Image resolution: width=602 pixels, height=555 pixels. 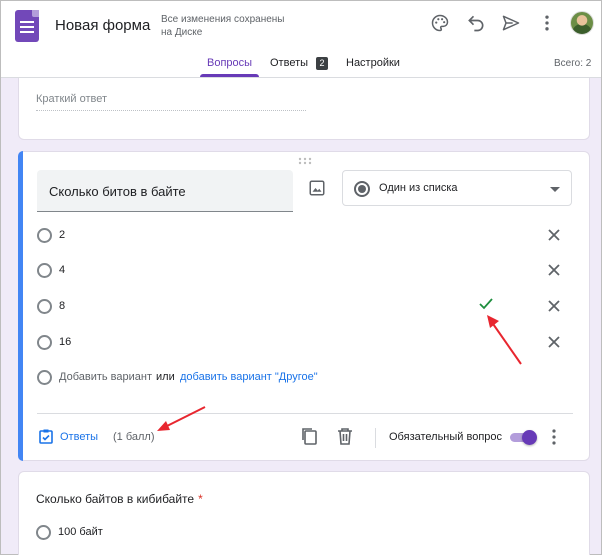 I want to click on answer-key-button: Ответы, so click(x=79, y=437).